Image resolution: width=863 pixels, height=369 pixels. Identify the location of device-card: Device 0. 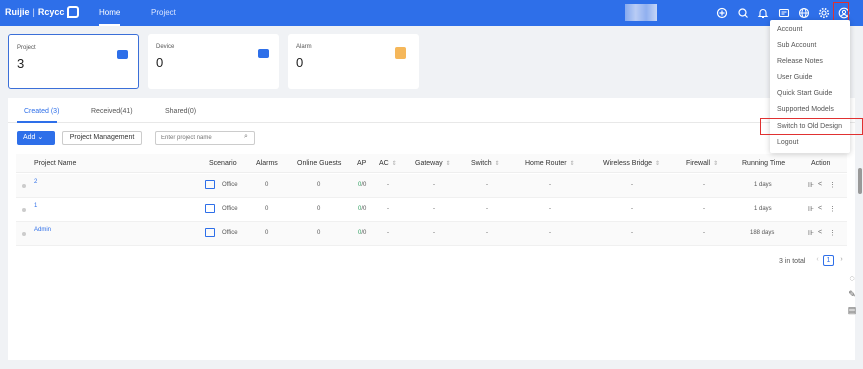
(213, 61).